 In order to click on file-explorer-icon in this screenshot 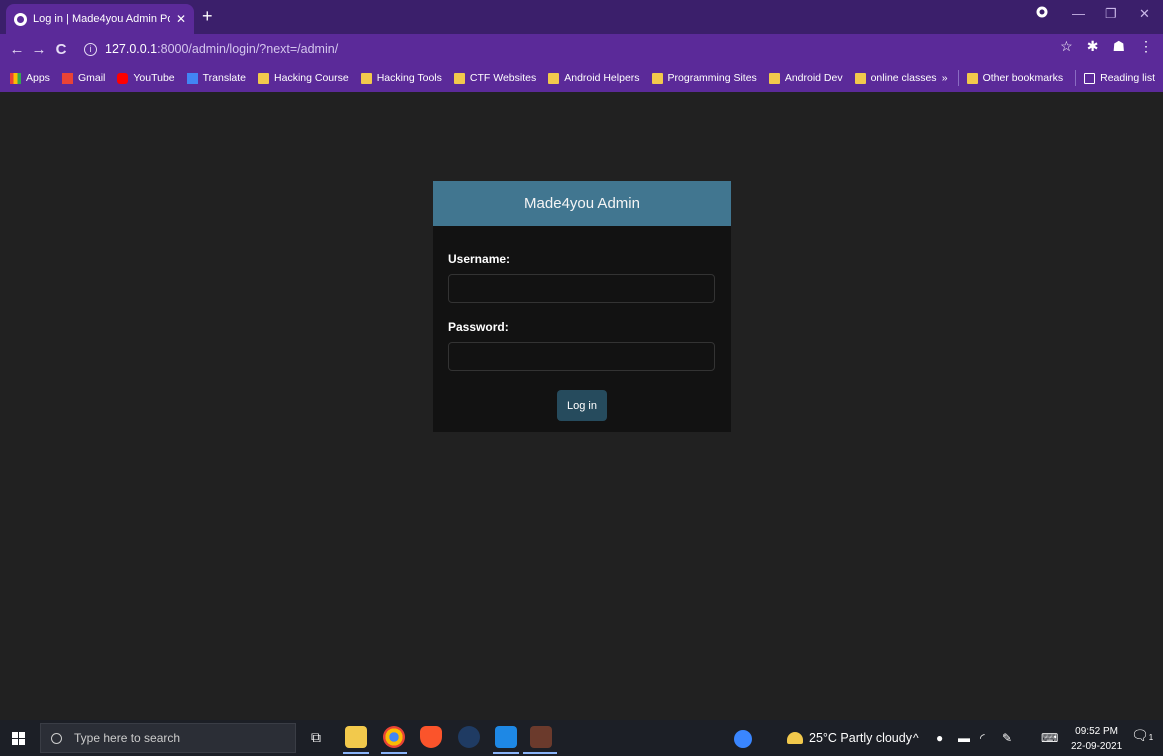, I will do `click(356, 737)`.